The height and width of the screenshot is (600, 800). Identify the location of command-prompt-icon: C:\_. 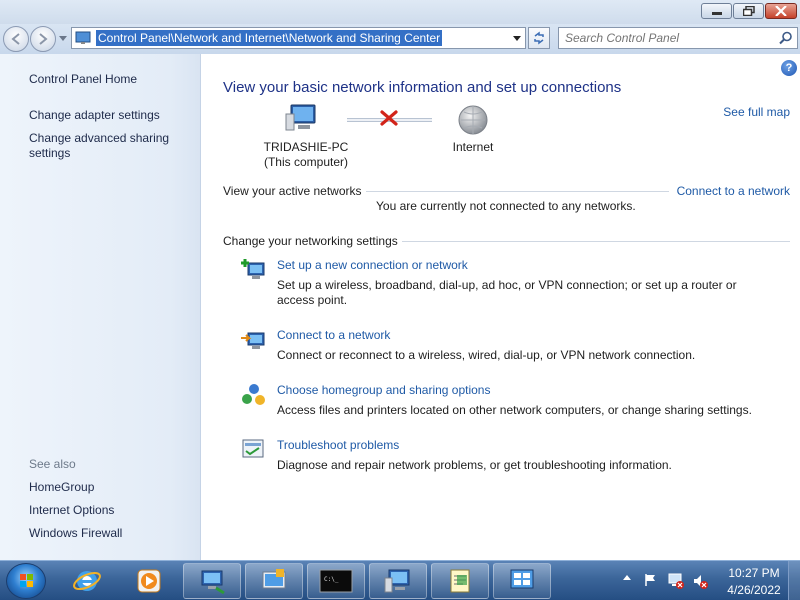
(336, 581).